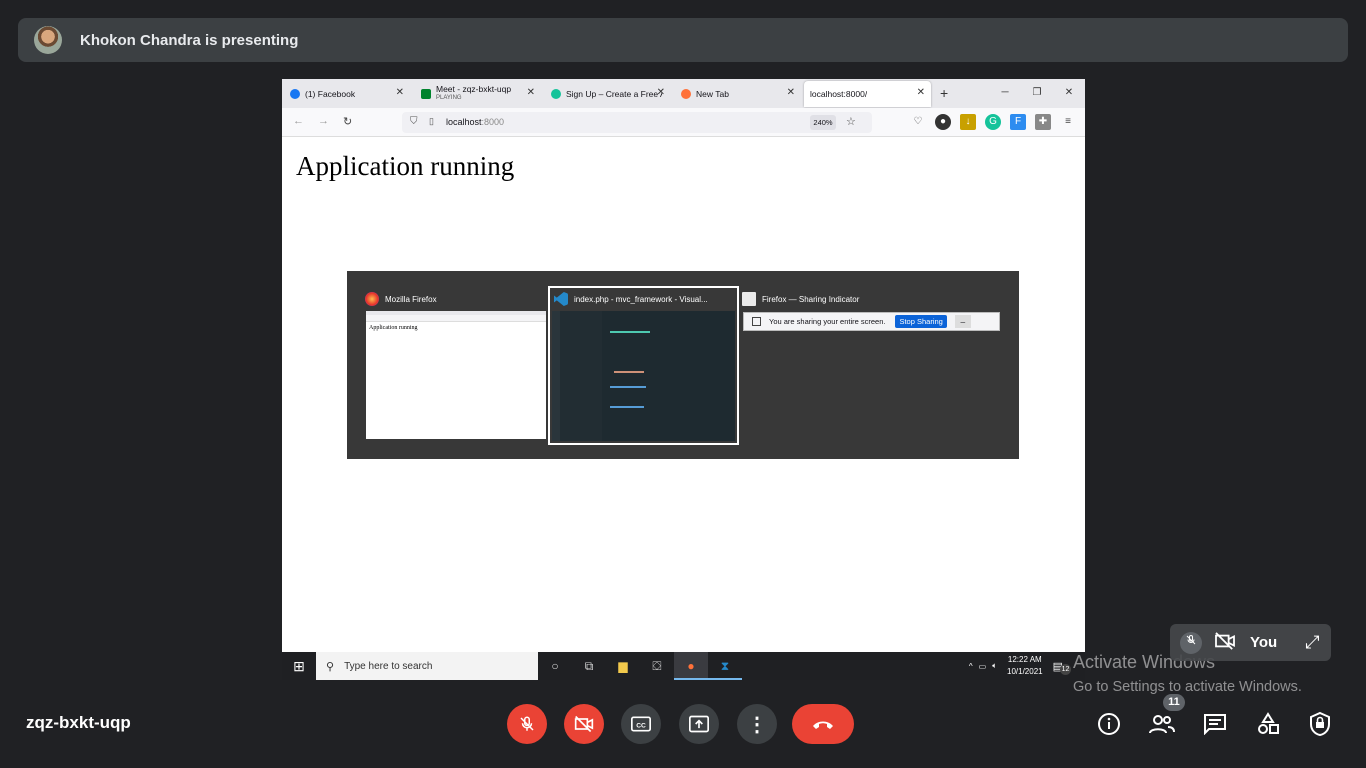  I want to click on clock-time: 12:22 AM, so click(1024, 659).